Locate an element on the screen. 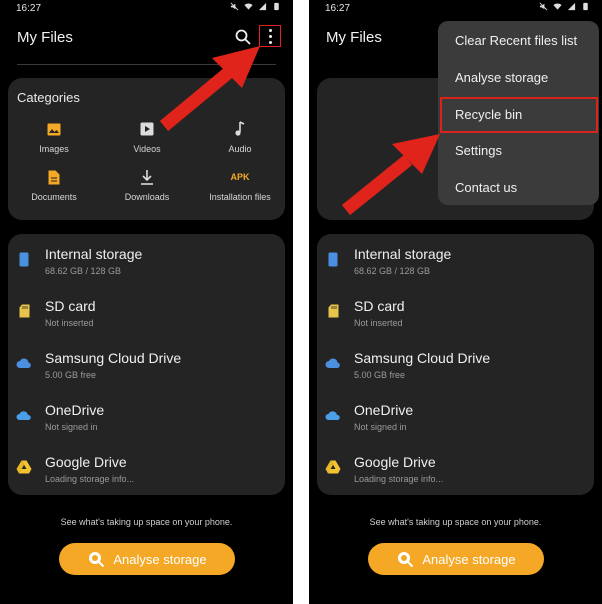 The image size is (602, 604). image-icon is located at coordinates (54, 129).